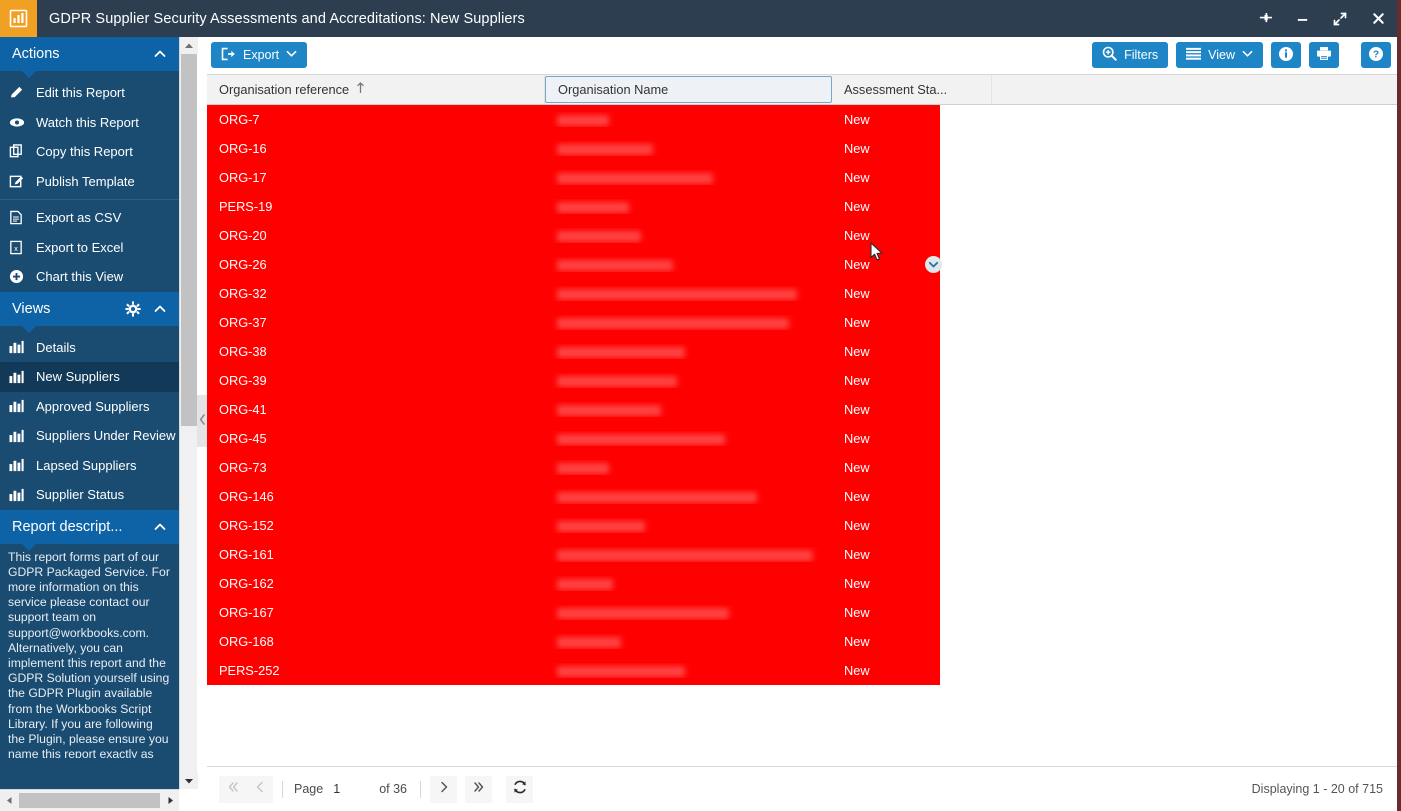 The width and height of the screenshot is (1401, 811). I want to click on scroll-thumb-horizontal, so click(89, 800).